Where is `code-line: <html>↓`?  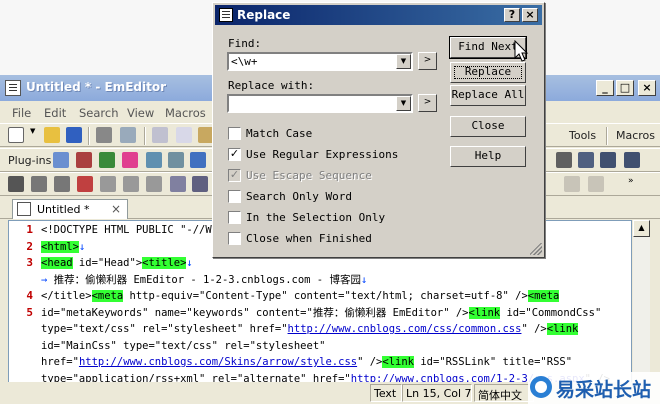 code-line: <html>↓ is located at coordinates (63, 247).